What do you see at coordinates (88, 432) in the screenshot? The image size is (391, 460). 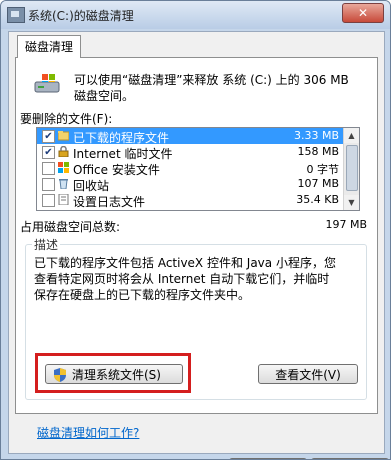 I see `help-link: 磁盘清理如何工作?` at bounding box center [88, 432].